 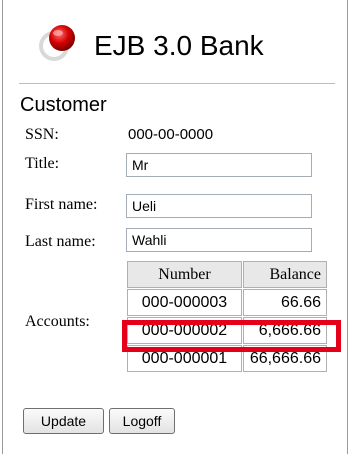 What do you see at coordinates (184, 358) in the screenshot?
I see `account-number: 000-000001` at bounding box center [184, 358].